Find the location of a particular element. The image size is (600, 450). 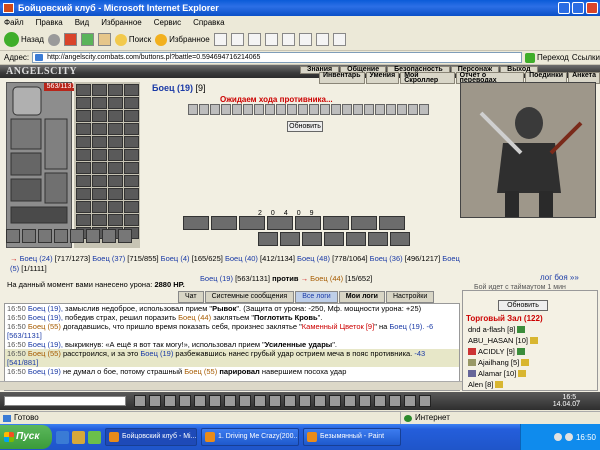

minimize-button is located at coordinates (564, 8).